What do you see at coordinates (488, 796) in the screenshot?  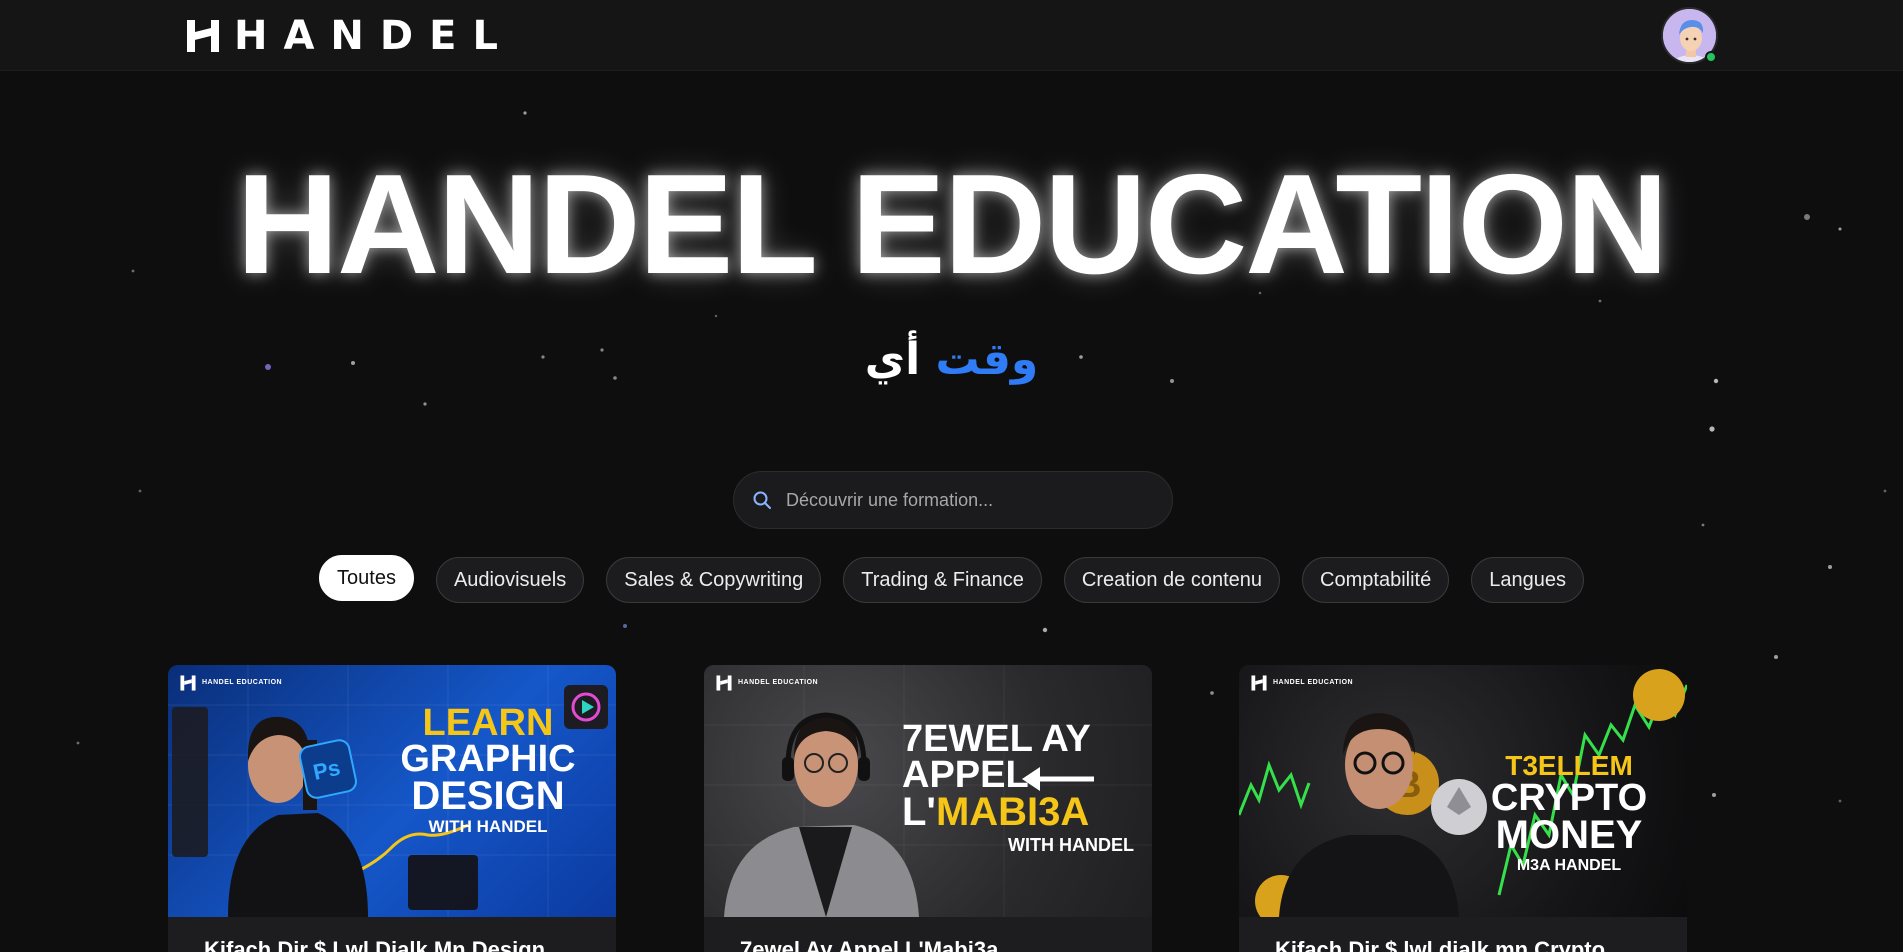 I see `thumb-line: DESIGN` at bounding box center [488, 796].